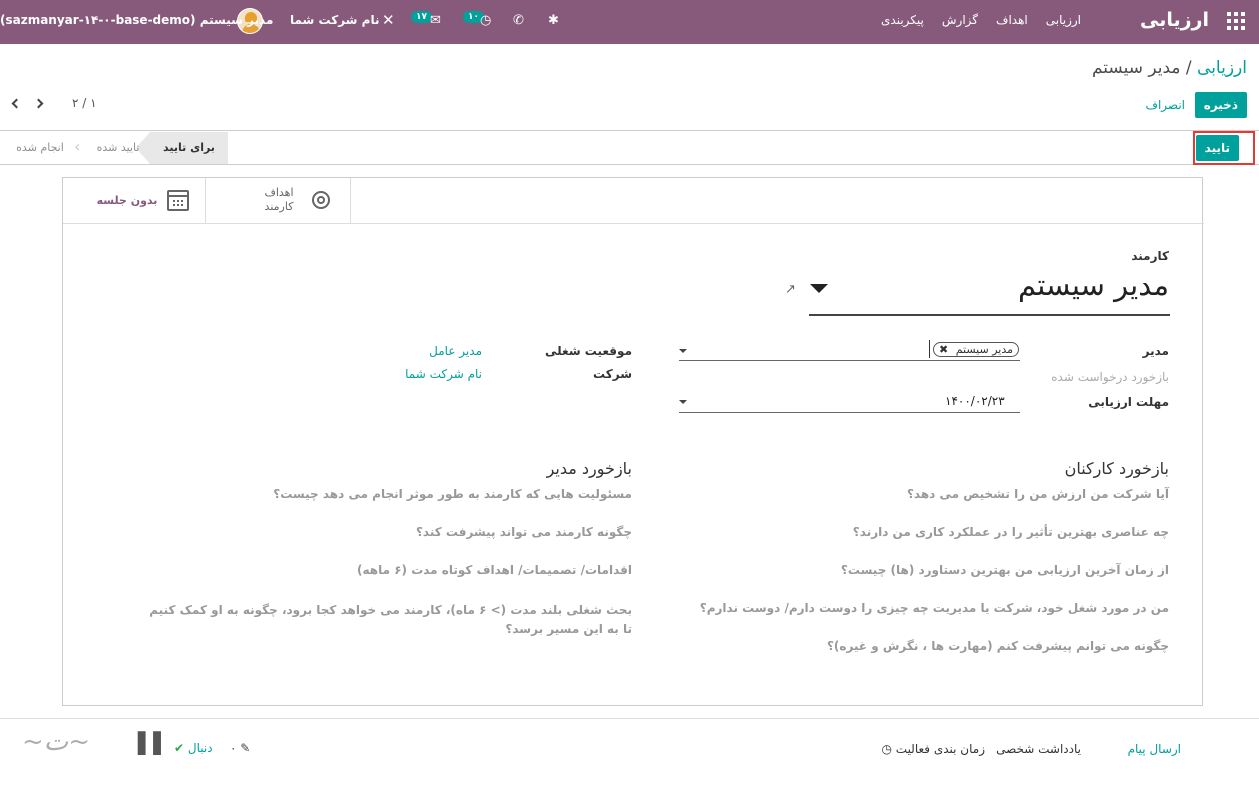 The image size is (1259, 792). Describe the element at coordinates (443, 374) in the screenshot. I see `company-value: نام شرکت شما` at that location.